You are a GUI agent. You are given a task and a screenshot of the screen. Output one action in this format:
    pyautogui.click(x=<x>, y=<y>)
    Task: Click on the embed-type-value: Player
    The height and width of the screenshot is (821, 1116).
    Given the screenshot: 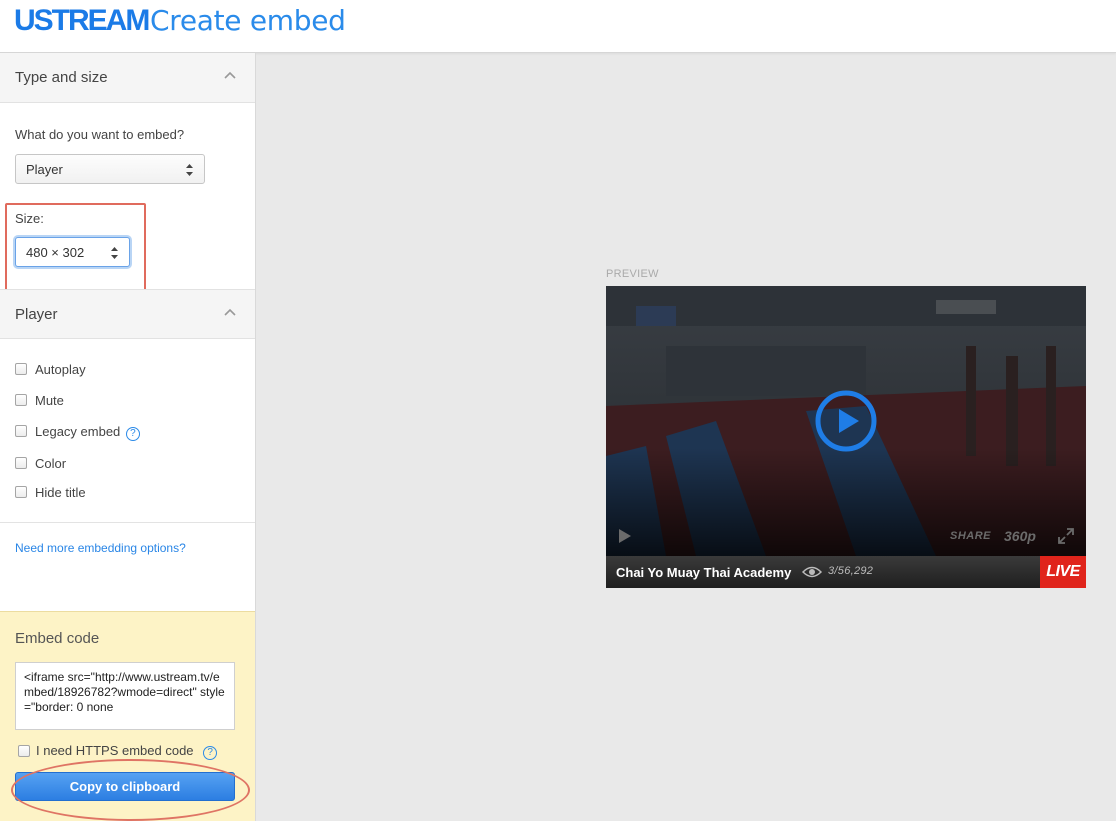 What is the action you would take?
    pyautogui.click(x=44, y=169)
    